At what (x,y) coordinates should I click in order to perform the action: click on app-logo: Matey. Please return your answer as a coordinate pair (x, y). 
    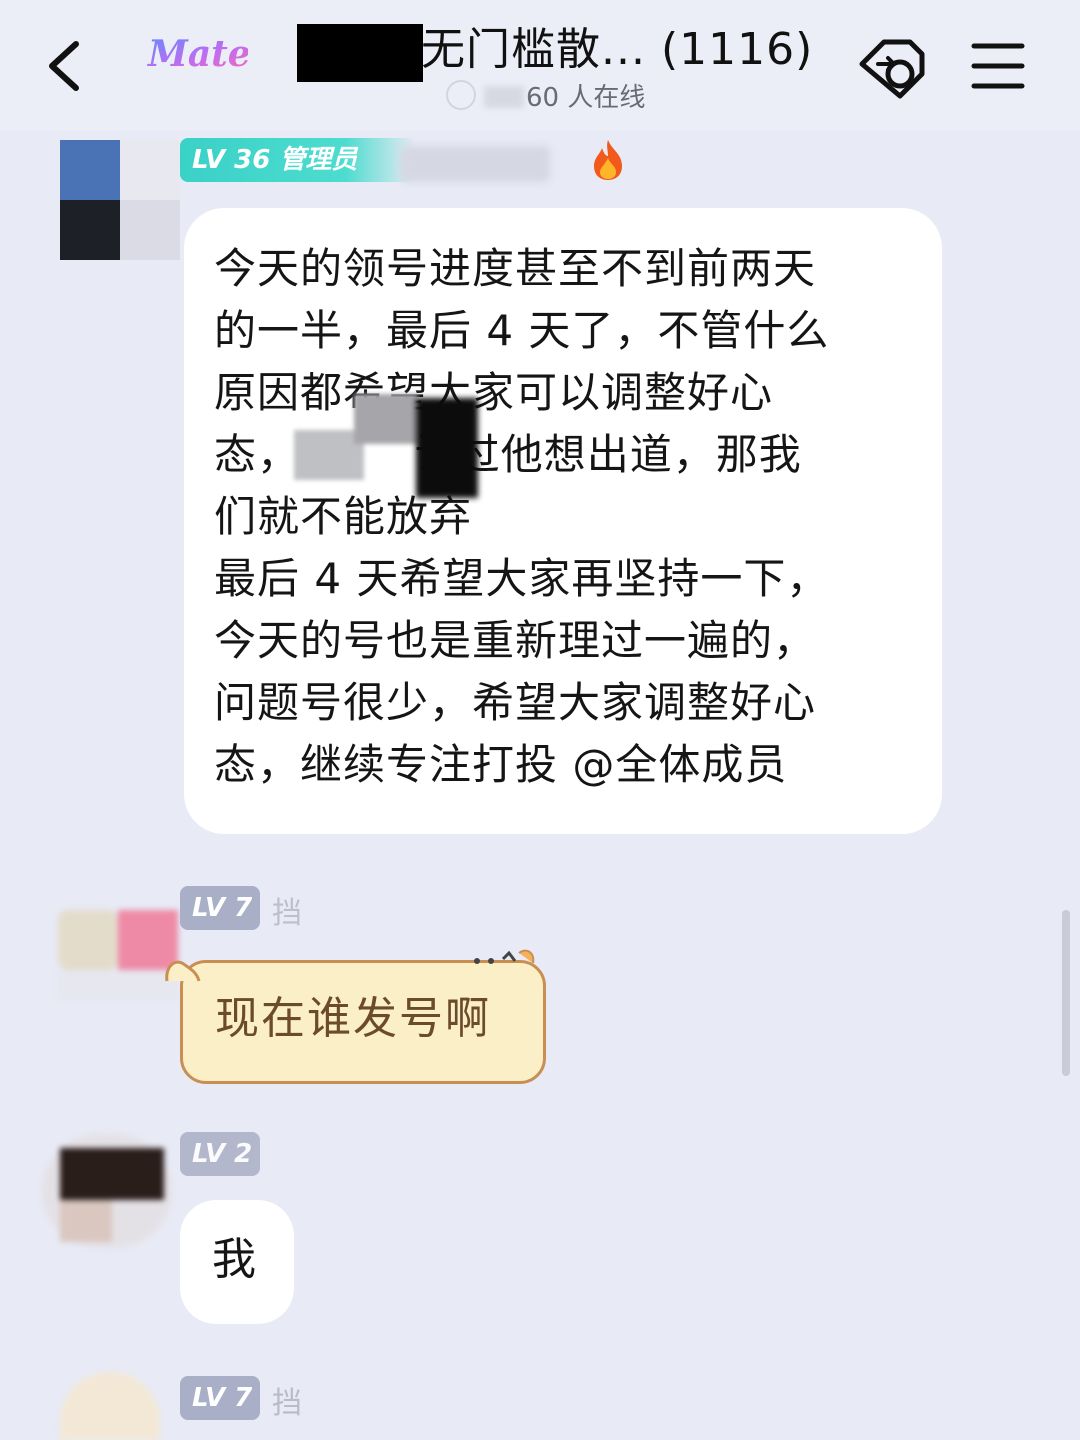
    Looking at the image, I should click on (196, 54).